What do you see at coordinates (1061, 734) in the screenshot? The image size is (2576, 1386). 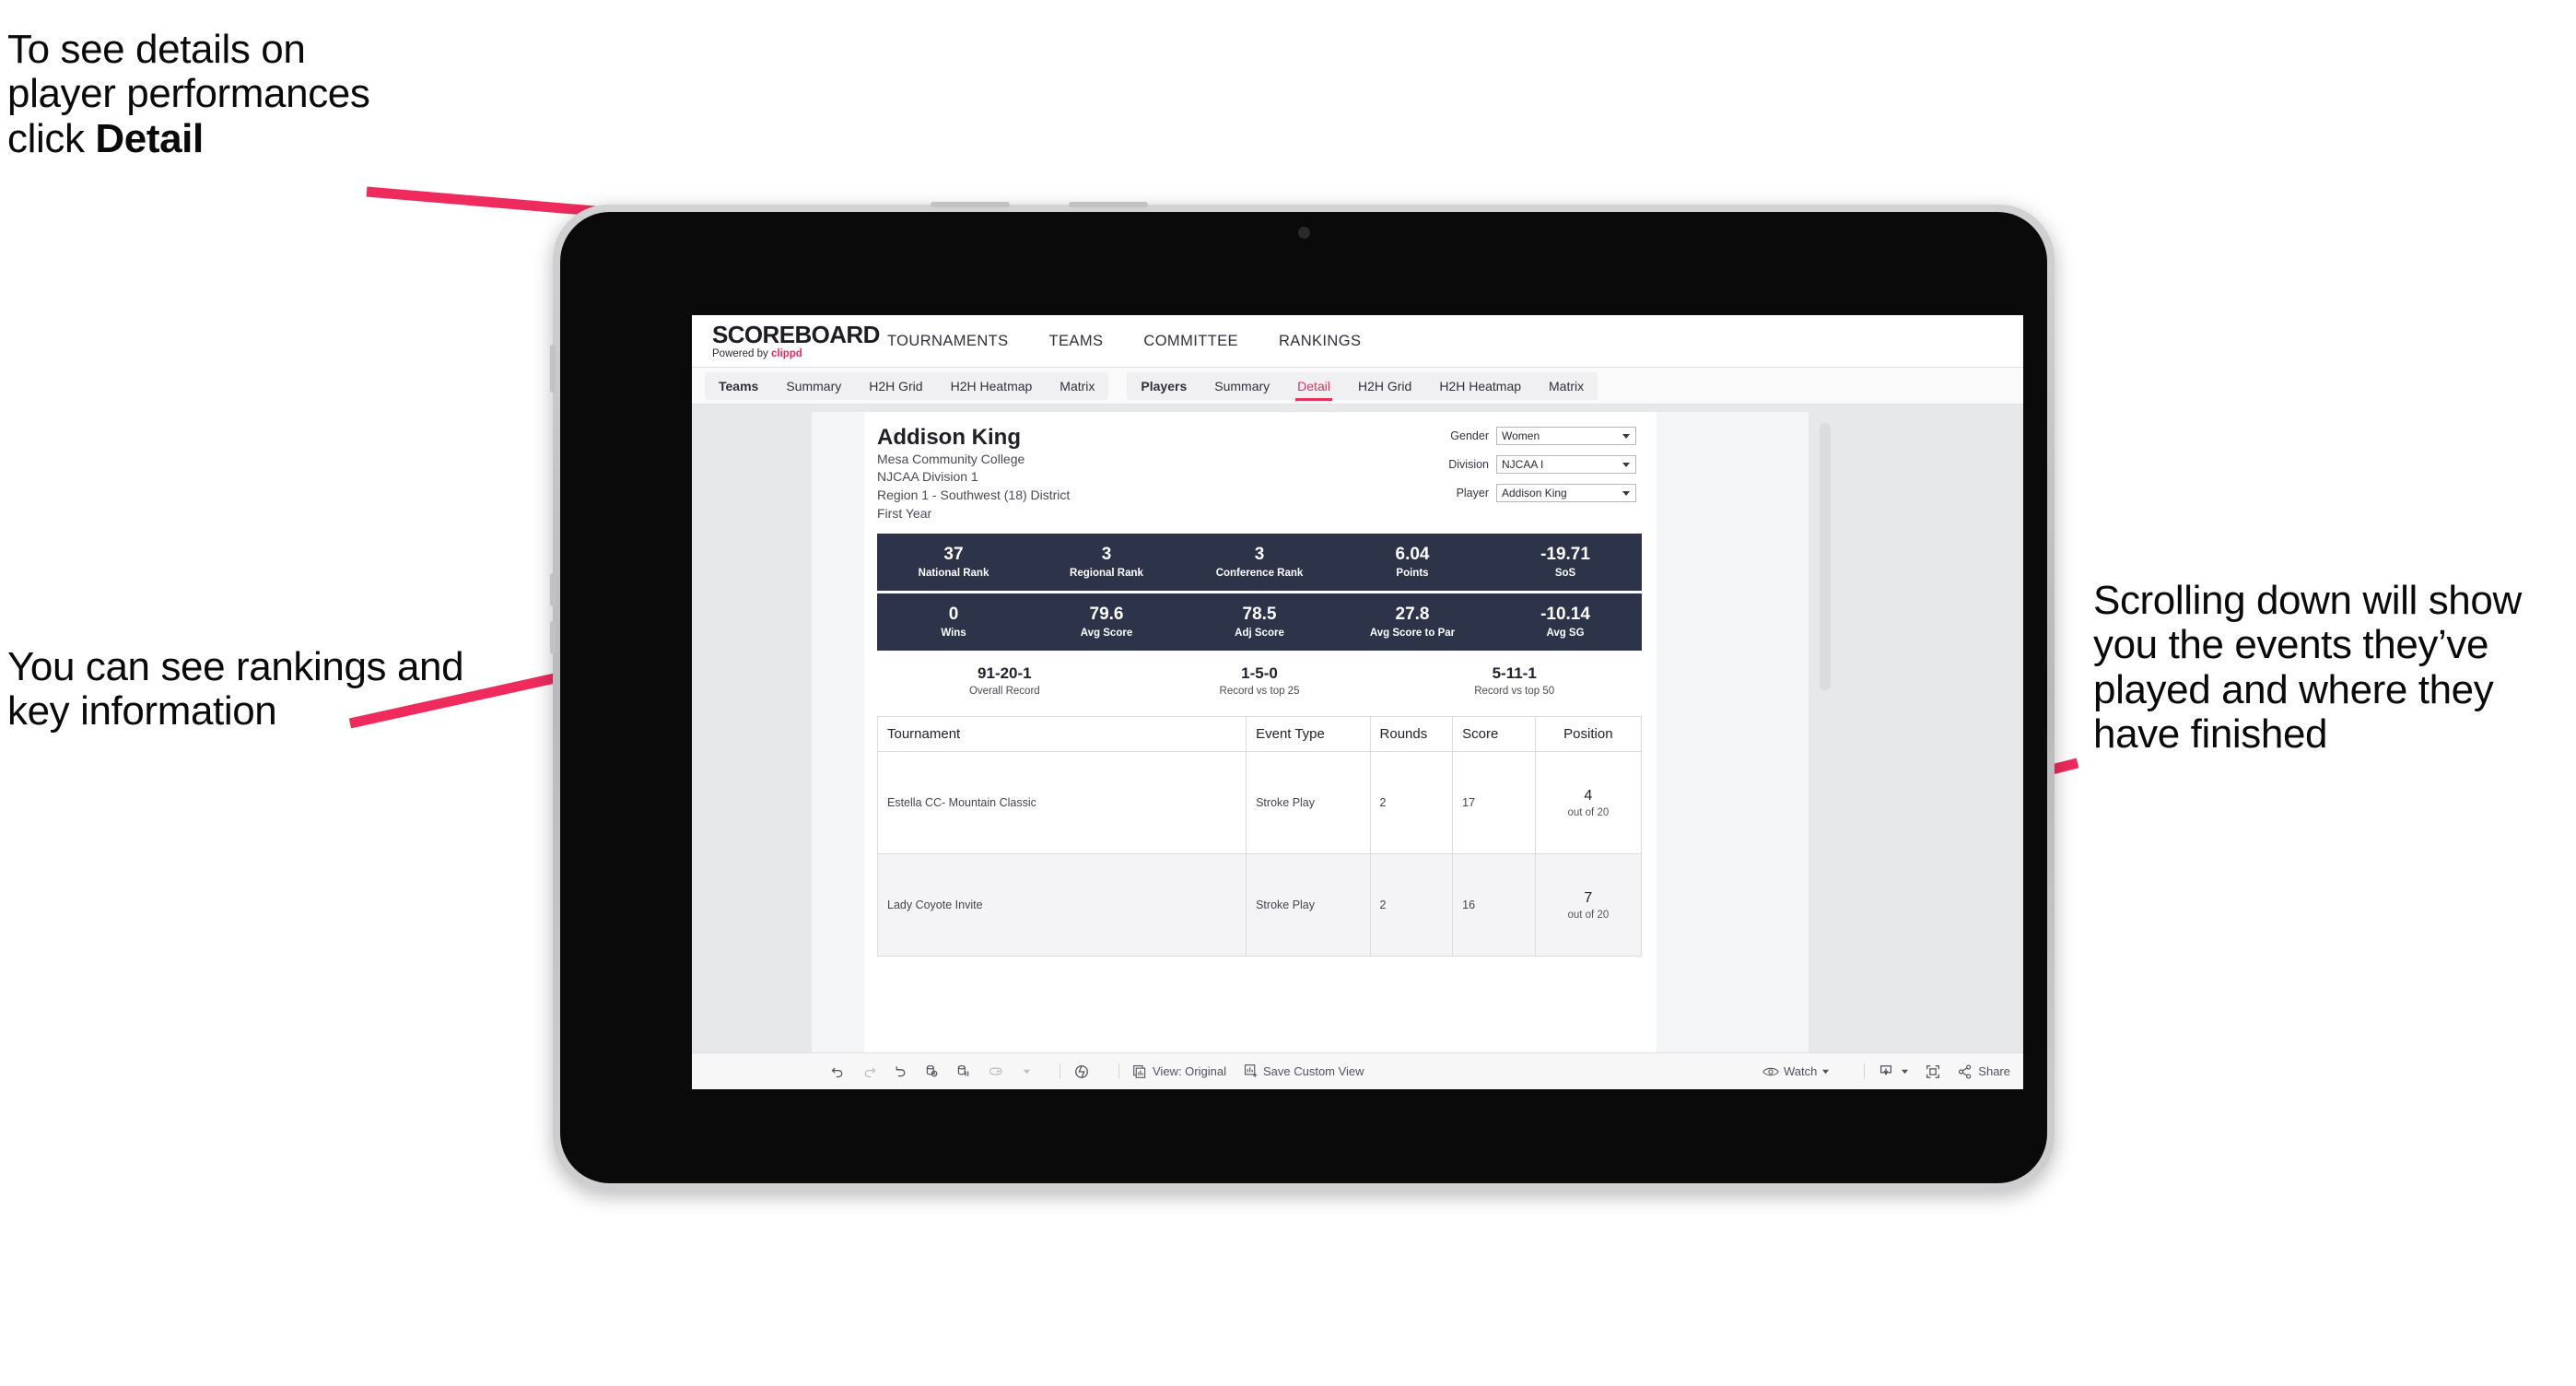 I see `column-header-tournament: Tournament` at bounding box center [1061, 734].